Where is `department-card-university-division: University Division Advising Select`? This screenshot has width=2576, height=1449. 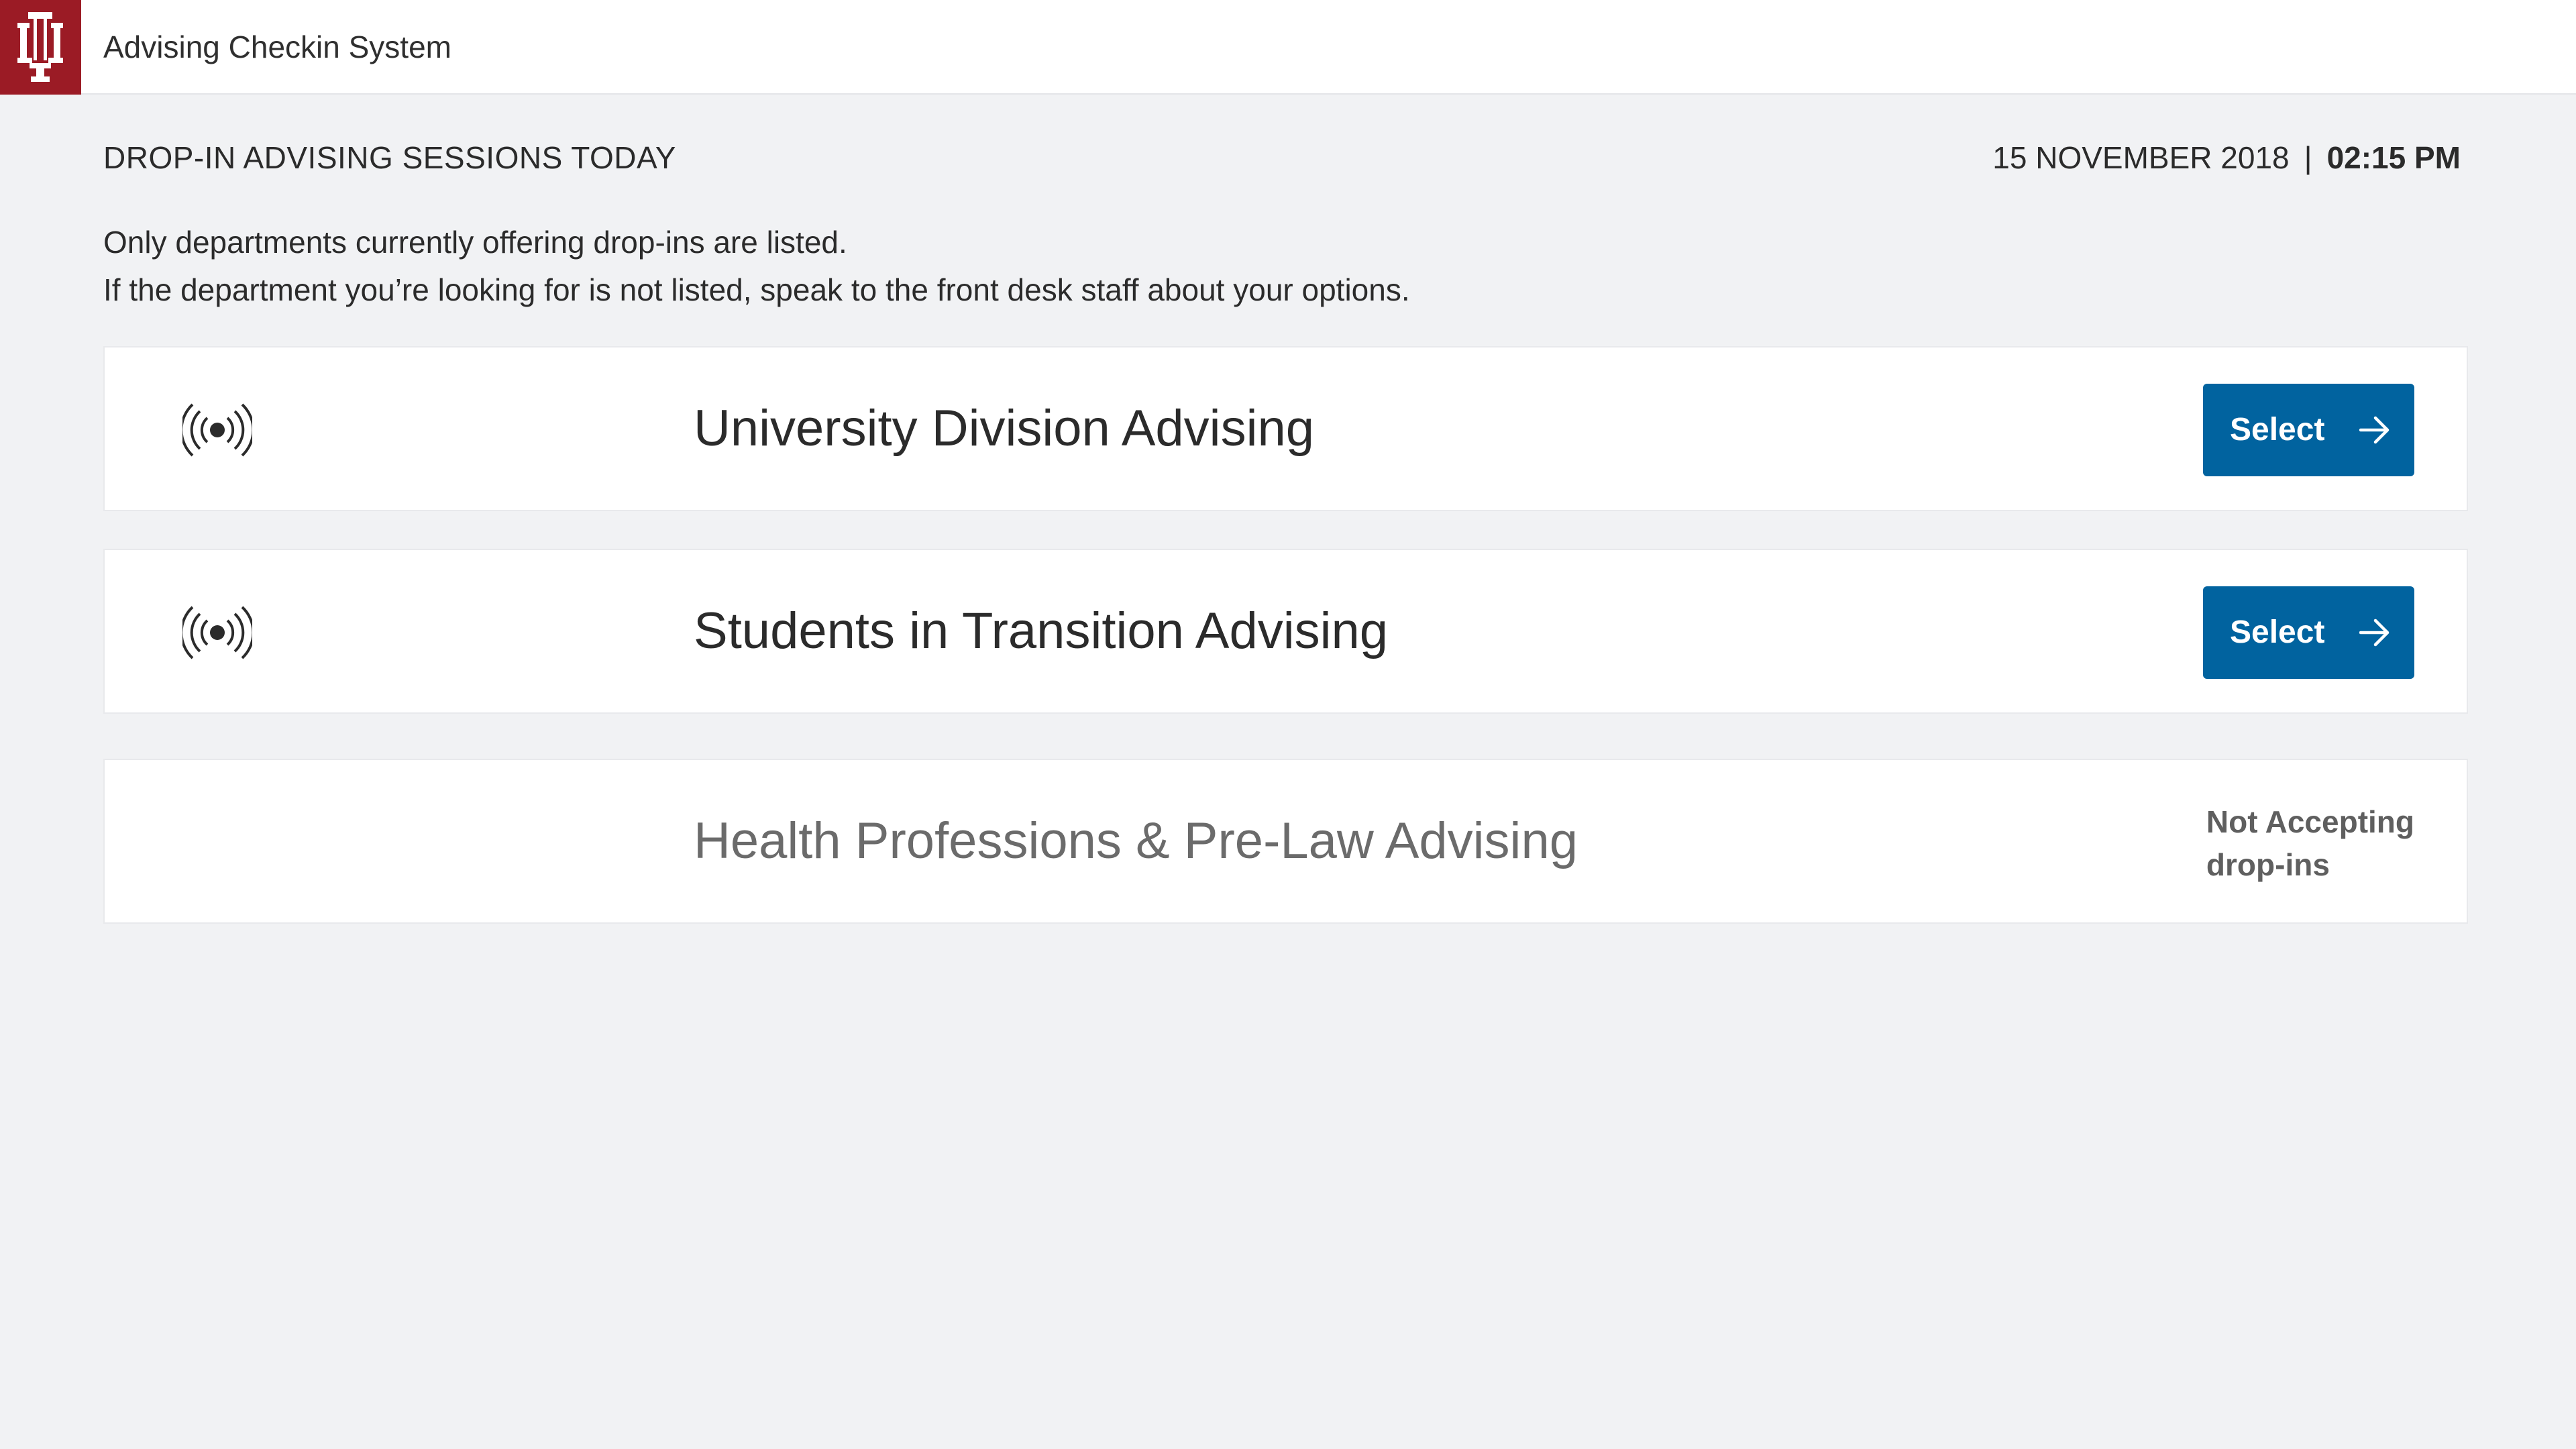 department-card-university-division: University Division Advising Select is located at coordinates (1285, 428).